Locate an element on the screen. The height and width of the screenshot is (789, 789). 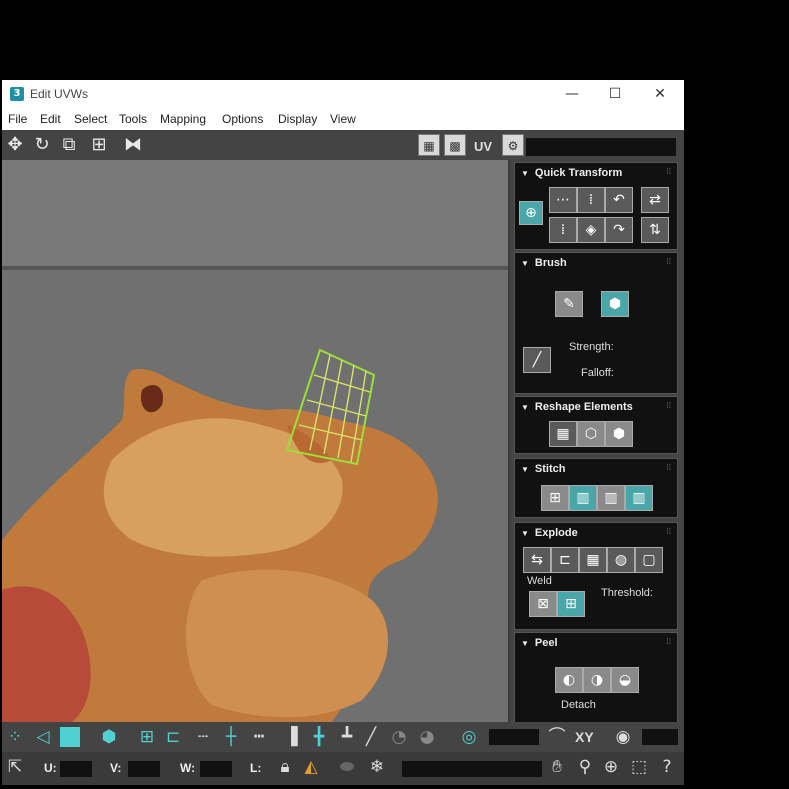
detach-edge-icon: ⊏ is located at coordinates (565, 560).